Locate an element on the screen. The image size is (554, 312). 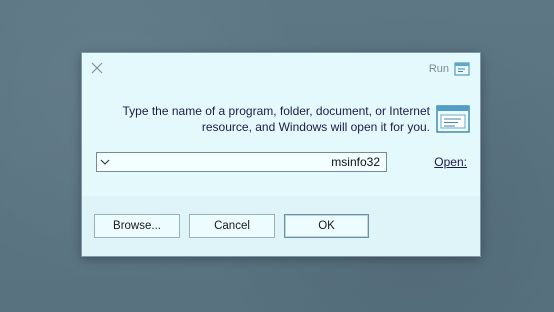
open-label: Open: is located at coordinates (450, 162).